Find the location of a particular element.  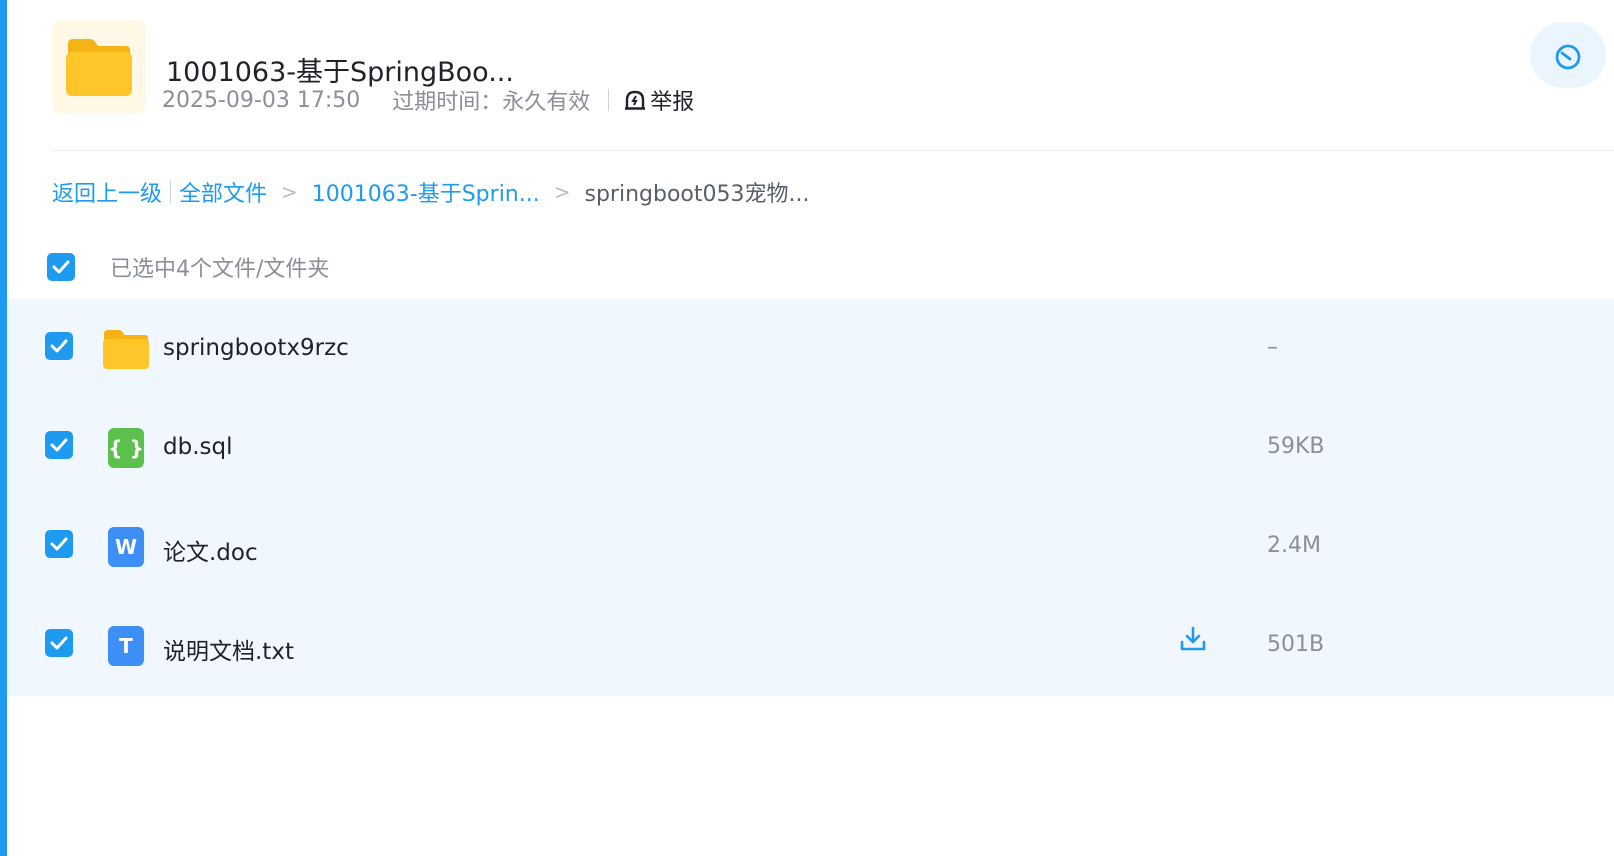

text-badge: T is located at coordinates (126, 646).